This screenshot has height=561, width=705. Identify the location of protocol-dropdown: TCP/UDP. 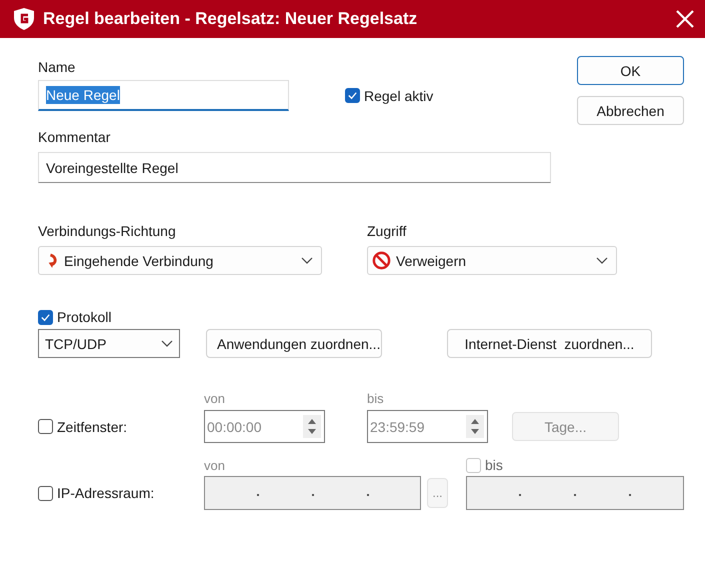
(109, 343).